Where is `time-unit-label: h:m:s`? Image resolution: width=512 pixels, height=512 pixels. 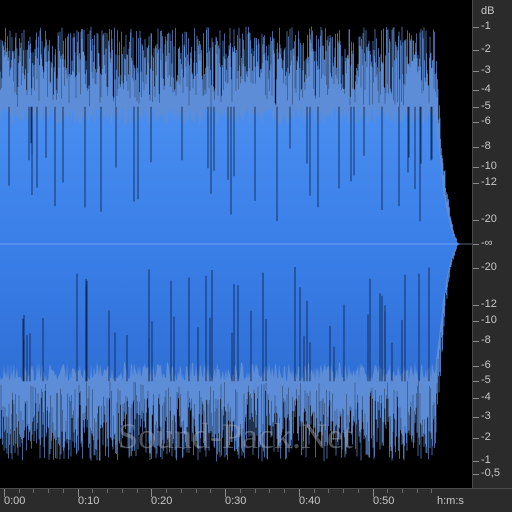 time-unit-label: h:m:s is located at coordinates (450, 501).